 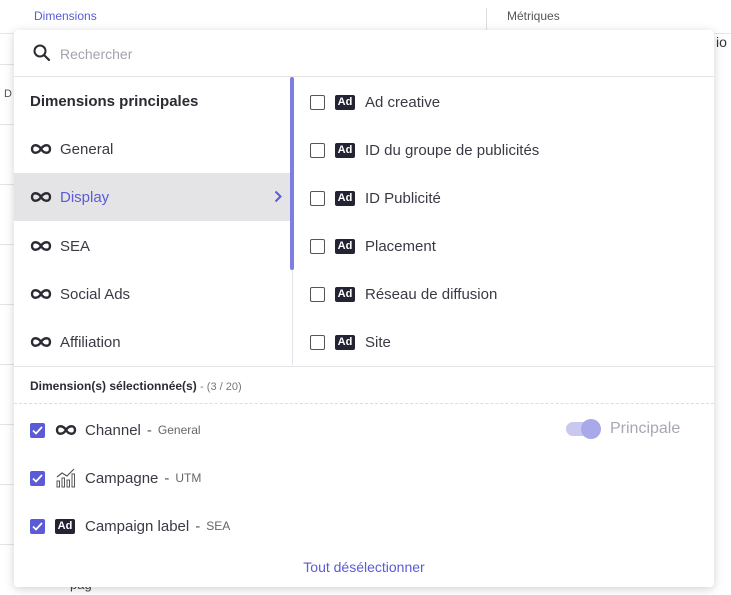 What do you see at coordinates (378, 342) in the screenshot?
I see `option-label: Site` at bounding box center [378, 342].